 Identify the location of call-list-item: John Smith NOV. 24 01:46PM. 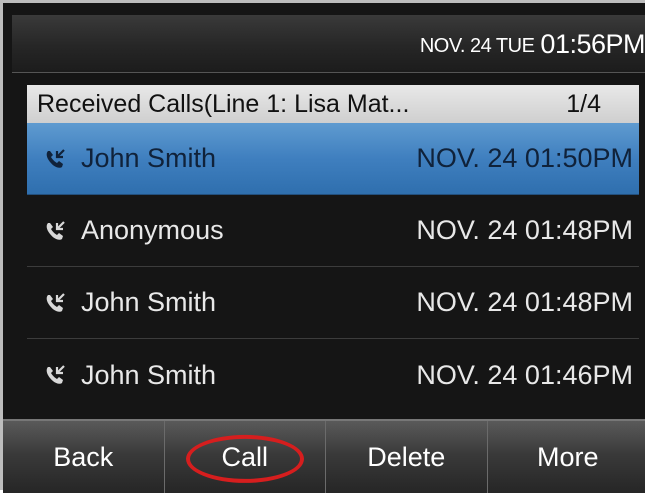
(333, 375).